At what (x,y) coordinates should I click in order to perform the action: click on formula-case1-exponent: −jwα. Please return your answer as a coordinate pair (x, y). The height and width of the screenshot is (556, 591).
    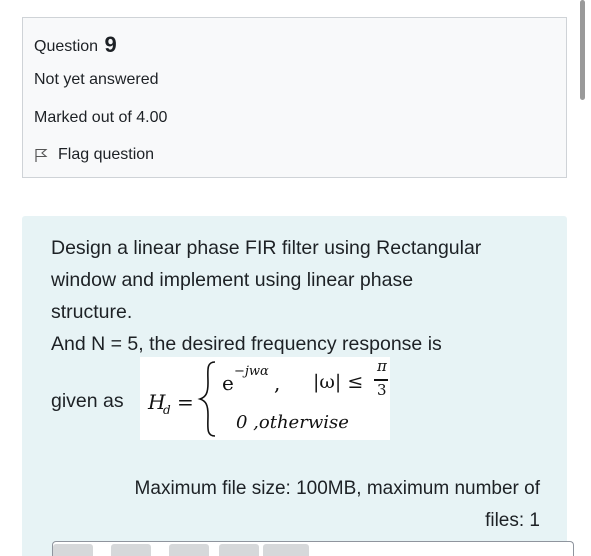
    Looking at the image, I should click on (251, 371).